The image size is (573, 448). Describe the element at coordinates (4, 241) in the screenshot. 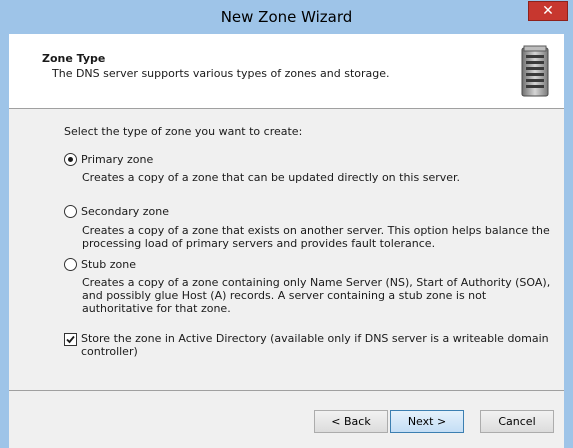

I see `window-frame-left` at that location.